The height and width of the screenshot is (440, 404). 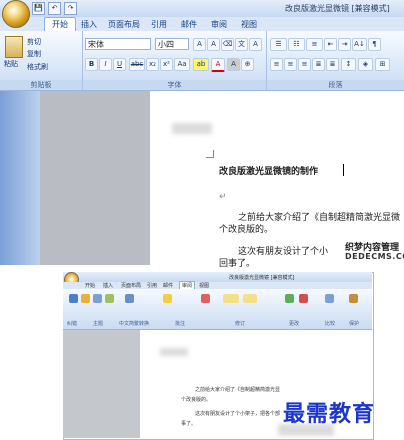 What do you see at coordinates (330, 324) in the screenshot?
I see `group-compare: 比较` at bounding box center [330, 324].